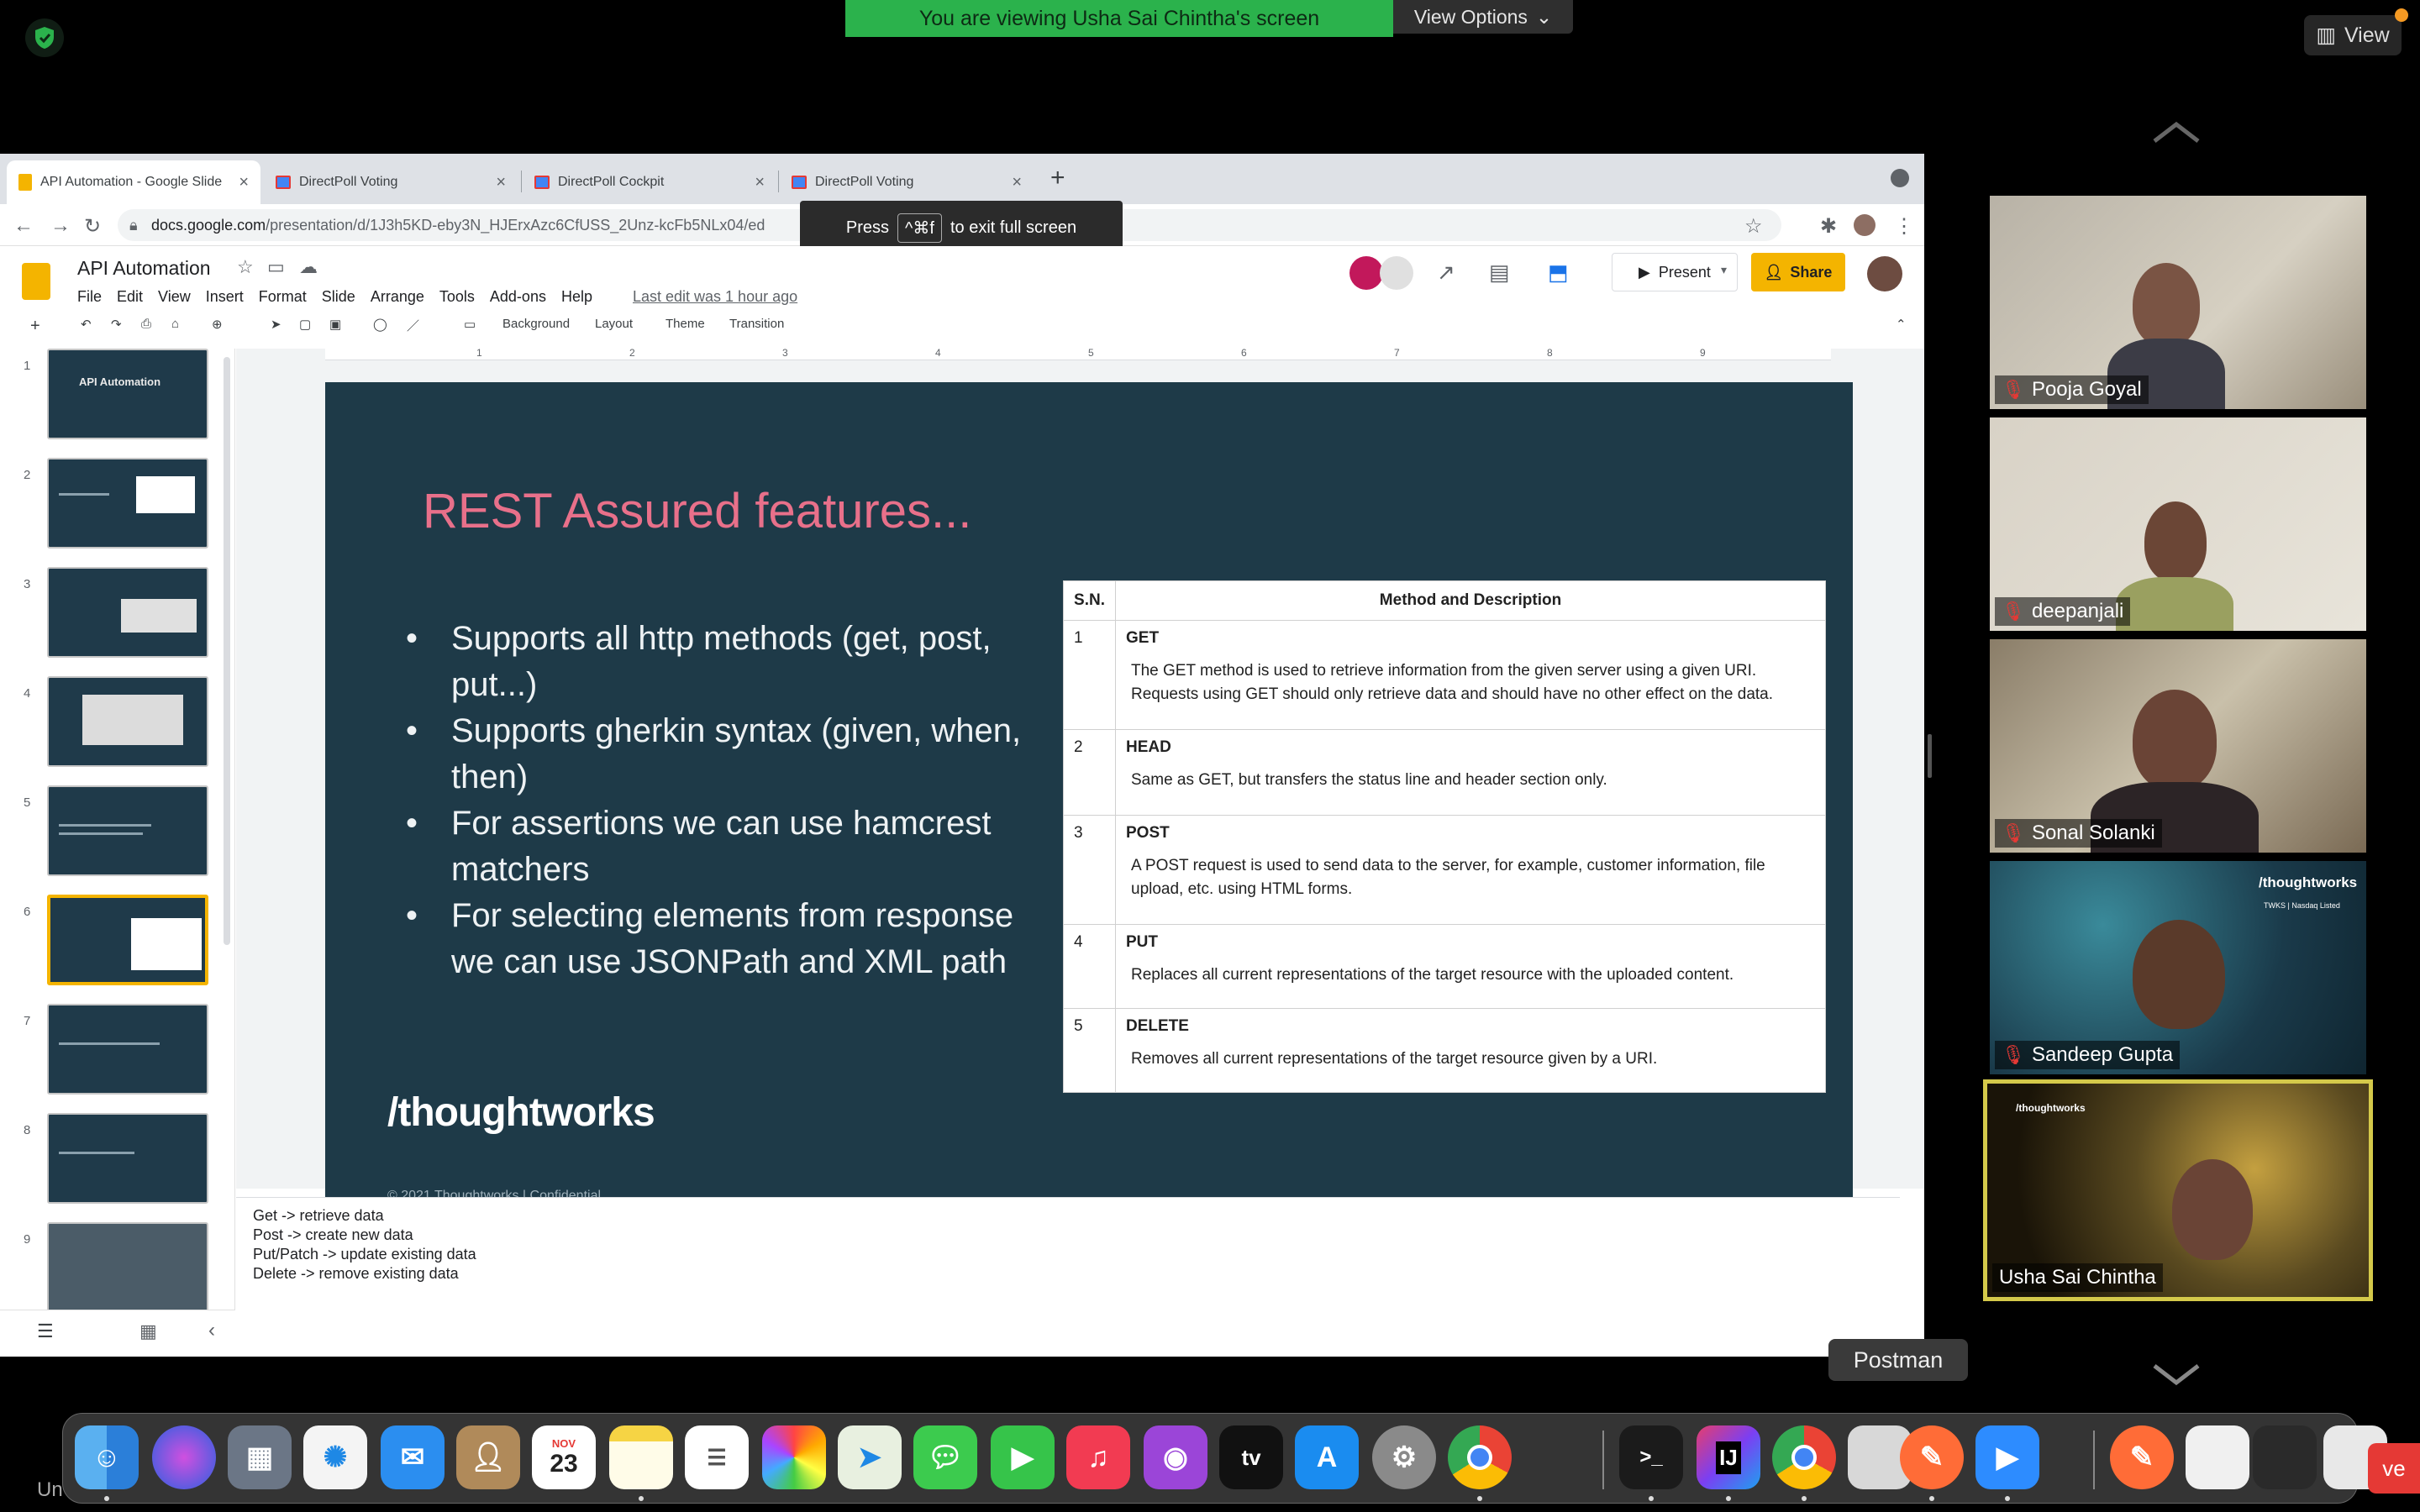 This screenshot has height=1512, width=2420. What do you see at coordinates (1753, 226) in the screenshot?
I see `bookmark-star-icon: ☆` at bounding box center [1753, 226].